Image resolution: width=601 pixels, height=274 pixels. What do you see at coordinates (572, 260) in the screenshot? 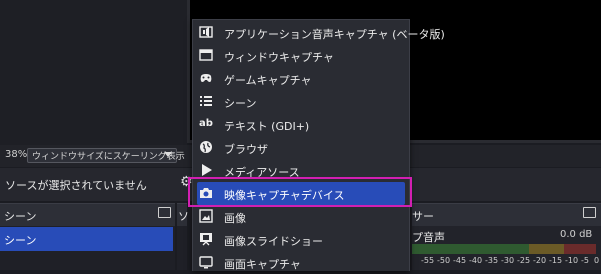
I see `meter-tick: -10` at bounding box center [572, 260].